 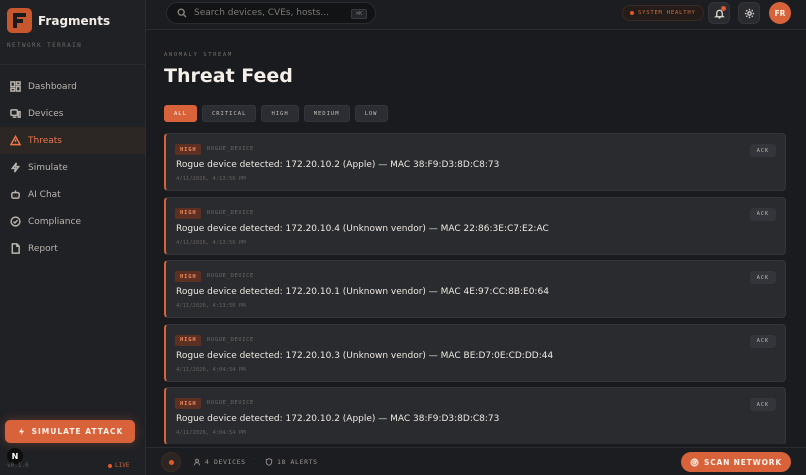 I want to click on brand-name: Fragments, so click(x=74, y=20).